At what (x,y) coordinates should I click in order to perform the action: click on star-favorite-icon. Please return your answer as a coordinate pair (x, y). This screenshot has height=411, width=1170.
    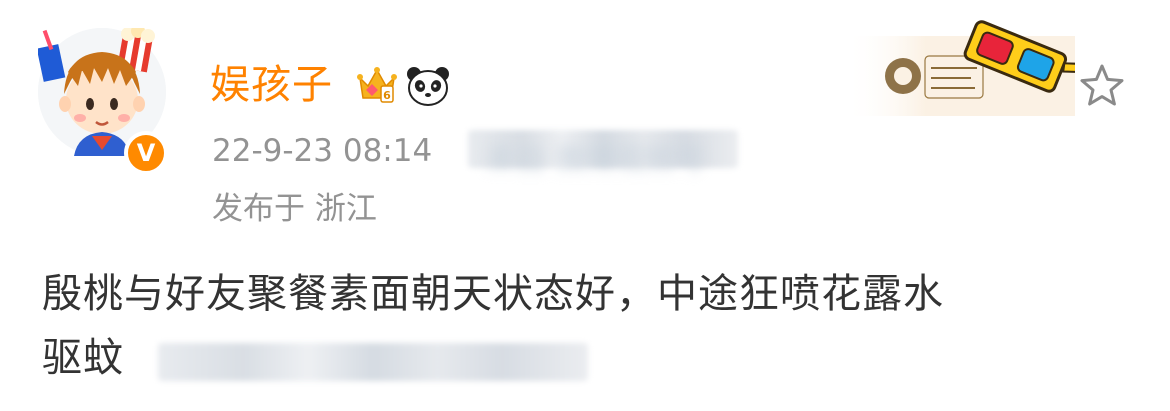
    Looking at the image, I should click on (1102, 86).